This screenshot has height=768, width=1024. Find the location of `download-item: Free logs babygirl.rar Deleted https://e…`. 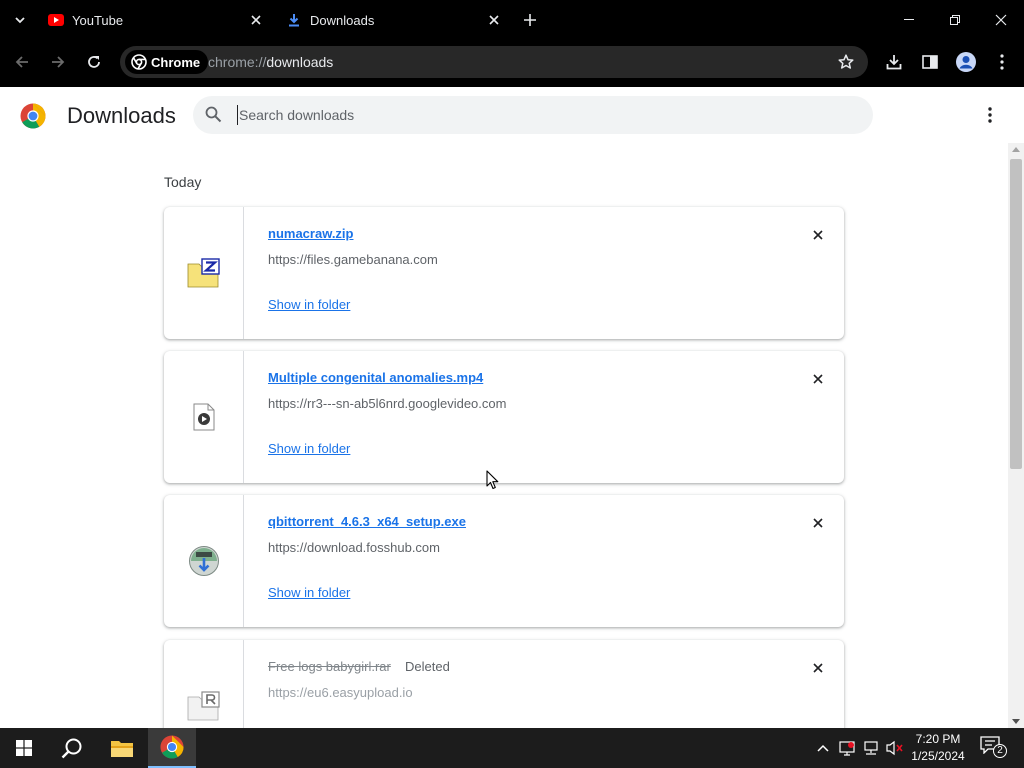

download-item: Free logs babygirl.rar Deleted https://e… is located at coordinates (504, 684).